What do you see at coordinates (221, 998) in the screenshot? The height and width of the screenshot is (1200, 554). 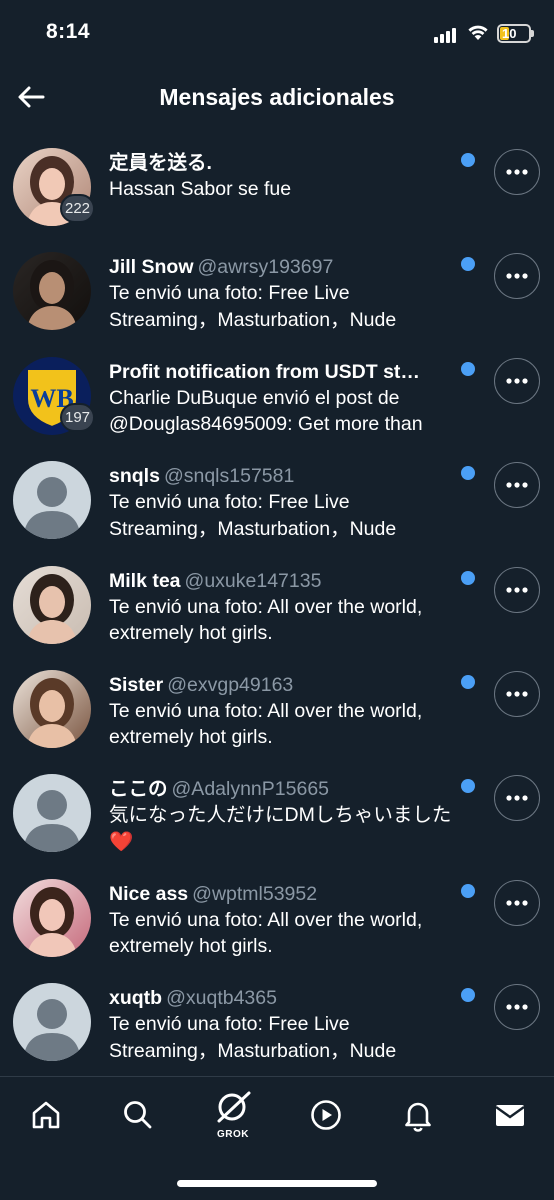 I see `sender-handle: @xuqtb4365` at bounding box center [221, 998].